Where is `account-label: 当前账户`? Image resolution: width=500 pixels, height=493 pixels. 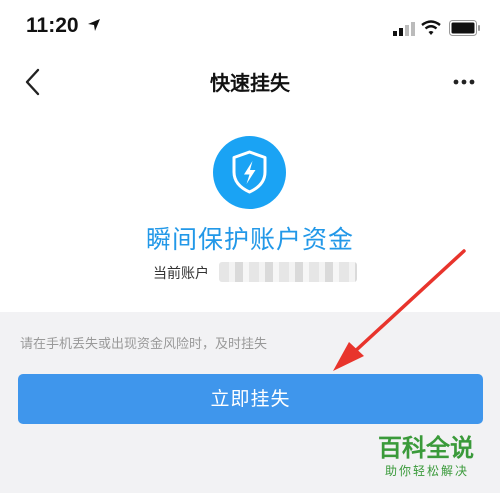 account-label: 当前账户 is located at coordinates (181, 274).